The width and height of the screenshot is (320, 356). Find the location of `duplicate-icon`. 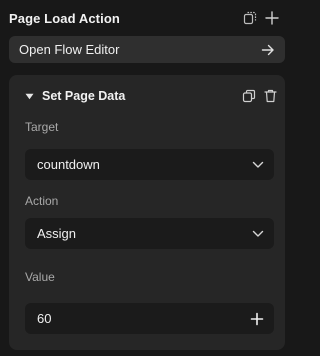

duplicate-icon is located at coordinates (250, 18).